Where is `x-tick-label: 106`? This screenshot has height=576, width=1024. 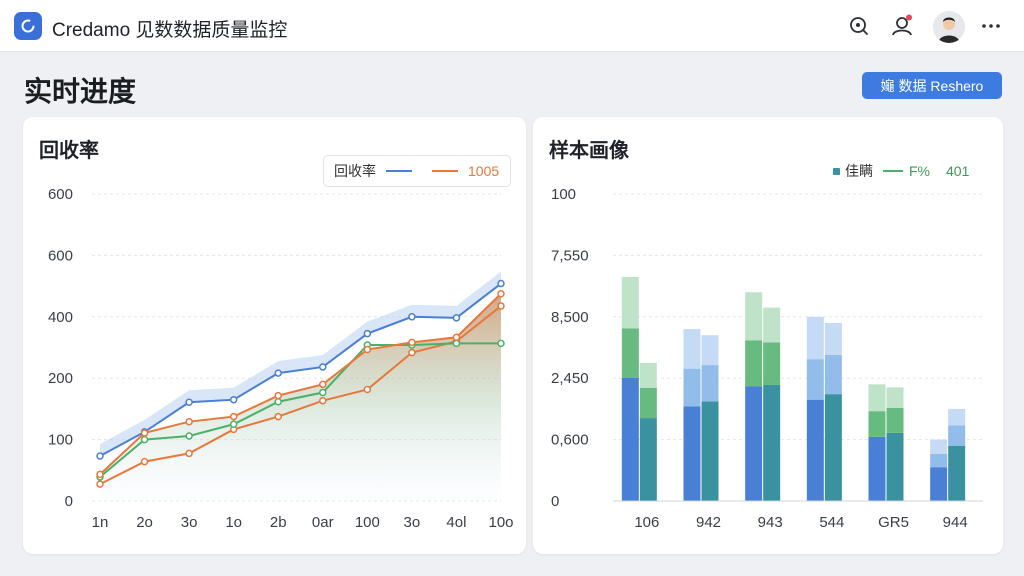
x-tick-label: 106 is located at coordinates (646, 522).